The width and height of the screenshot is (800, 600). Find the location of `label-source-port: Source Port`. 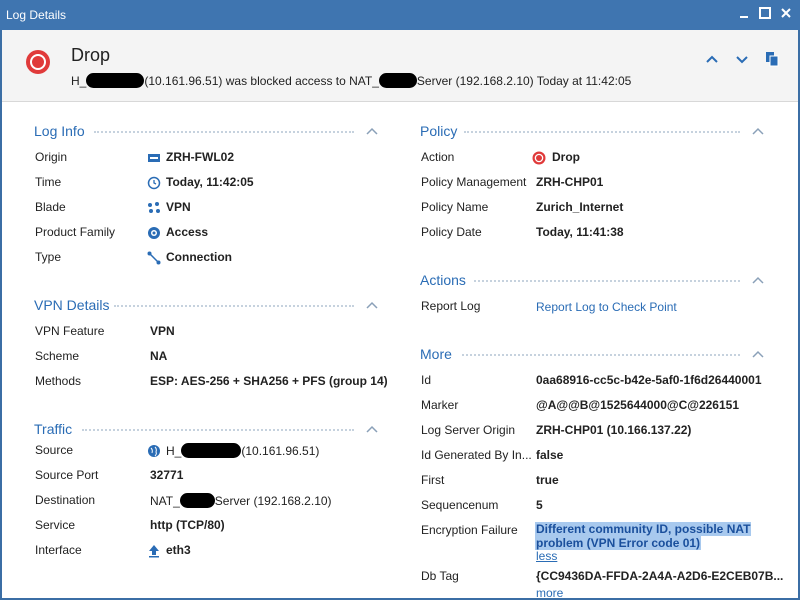

label-source-port: Source Port is located at coordinates (67, 475).